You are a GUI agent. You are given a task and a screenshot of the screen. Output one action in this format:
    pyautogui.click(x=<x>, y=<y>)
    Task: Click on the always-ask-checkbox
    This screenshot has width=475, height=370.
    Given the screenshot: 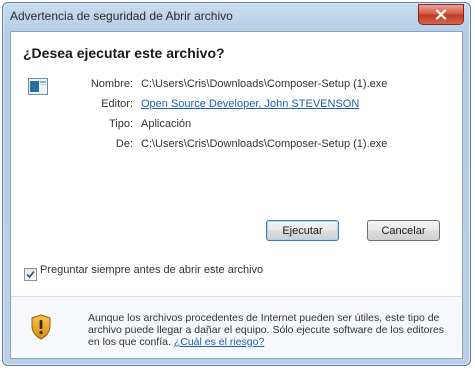 What is the action you would take?
    pyautogui.click(x=30, y=274)
    